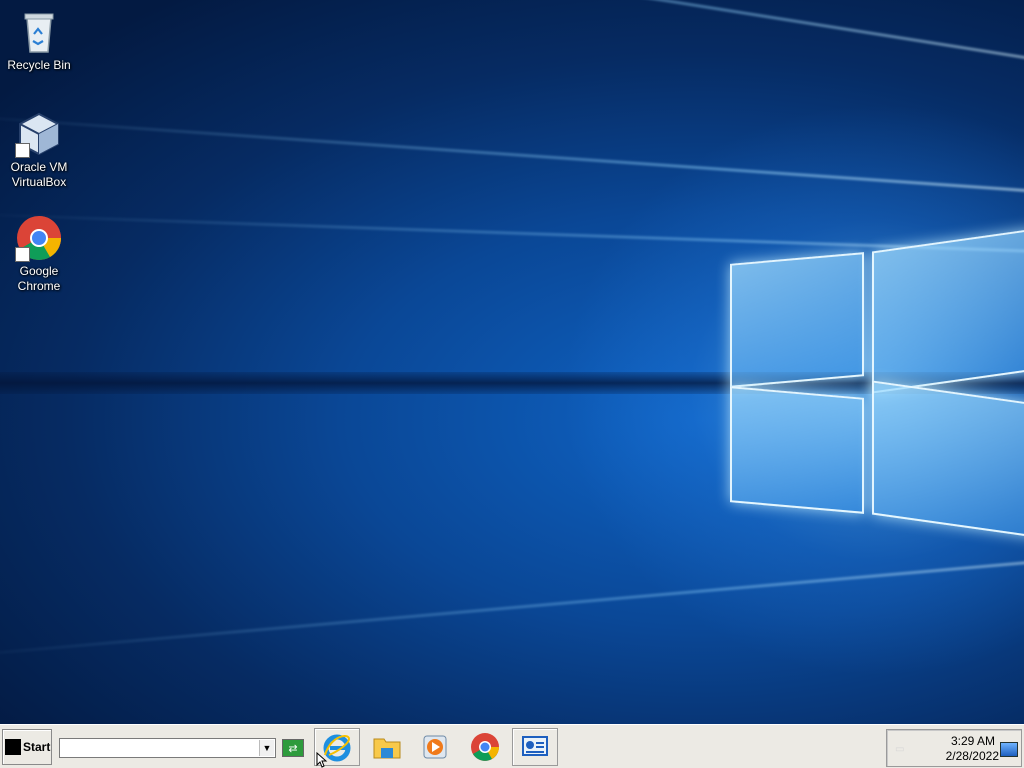 The image size is (1024, 768). What do you see at coordinates (39, 278) in the screenshot?
I see `desktop-icon-label: Google Chrome` at bounding box center [39, 278].